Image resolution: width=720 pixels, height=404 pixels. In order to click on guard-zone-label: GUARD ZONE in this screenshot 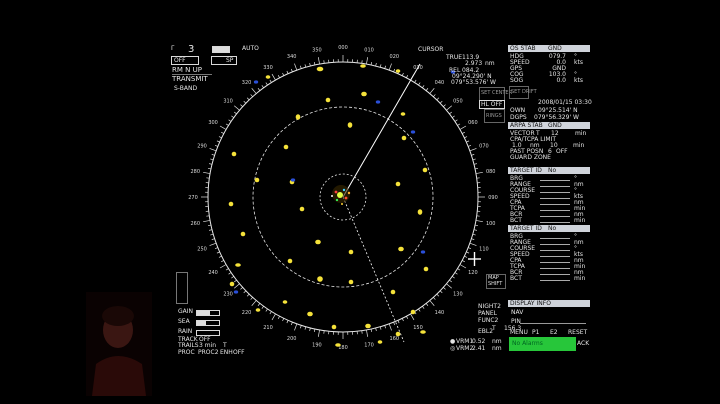, I will do `click(530, 157)`.